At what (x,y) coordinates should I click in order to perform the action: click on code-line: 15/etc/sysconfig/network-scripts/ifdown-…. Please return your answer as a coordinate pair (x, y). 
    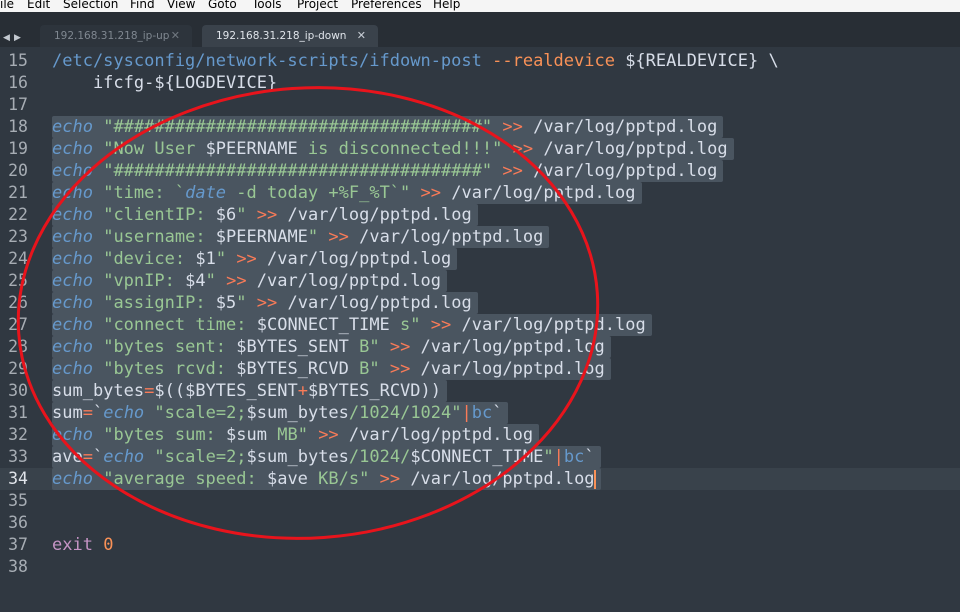
    Looking at the image, I should click on (480, 61).